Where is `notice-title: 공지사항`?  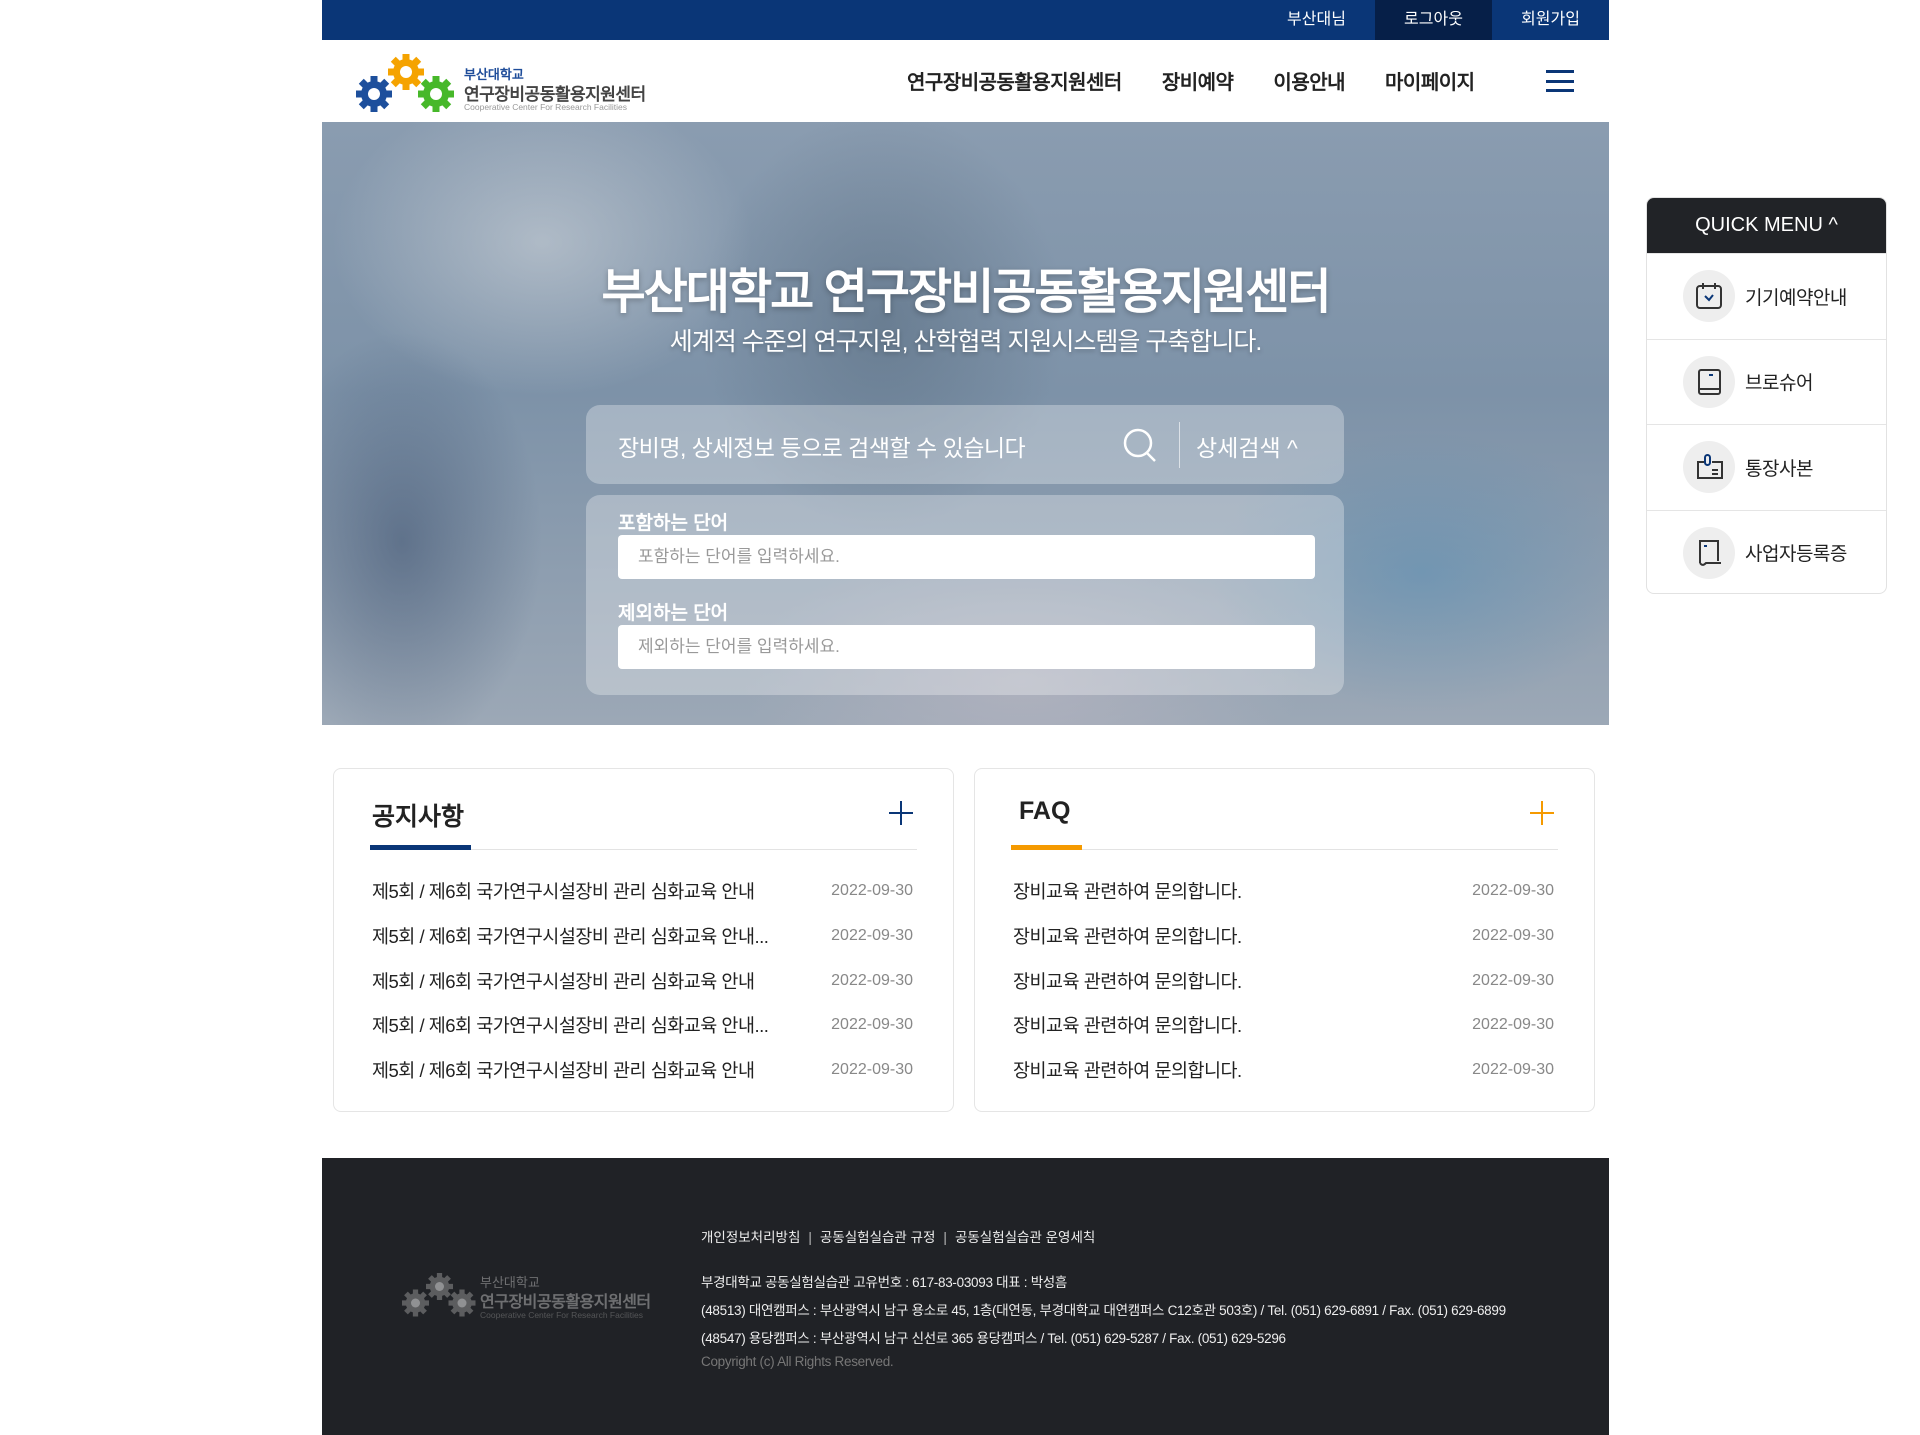
notice-title: 공지사항 is located at coordinates (418, 817).